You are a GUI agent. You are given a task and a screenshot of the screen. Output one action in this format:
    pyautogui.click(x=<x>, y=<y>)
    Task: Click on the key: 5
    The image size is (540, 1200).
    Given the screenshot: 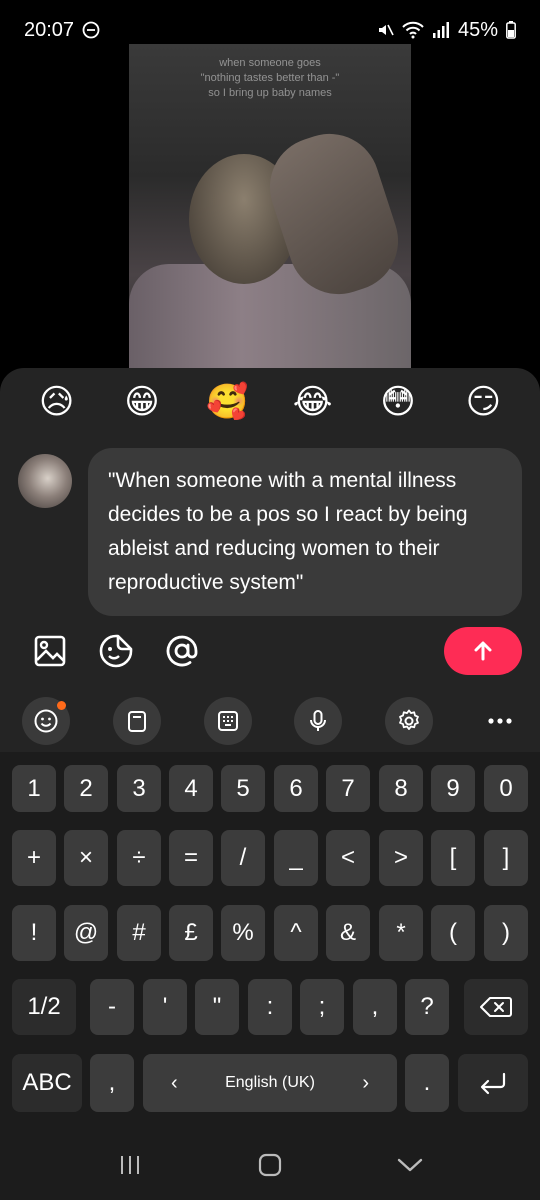 What is the action you would take?
    pyautogui.click(x=243, y=788)
    